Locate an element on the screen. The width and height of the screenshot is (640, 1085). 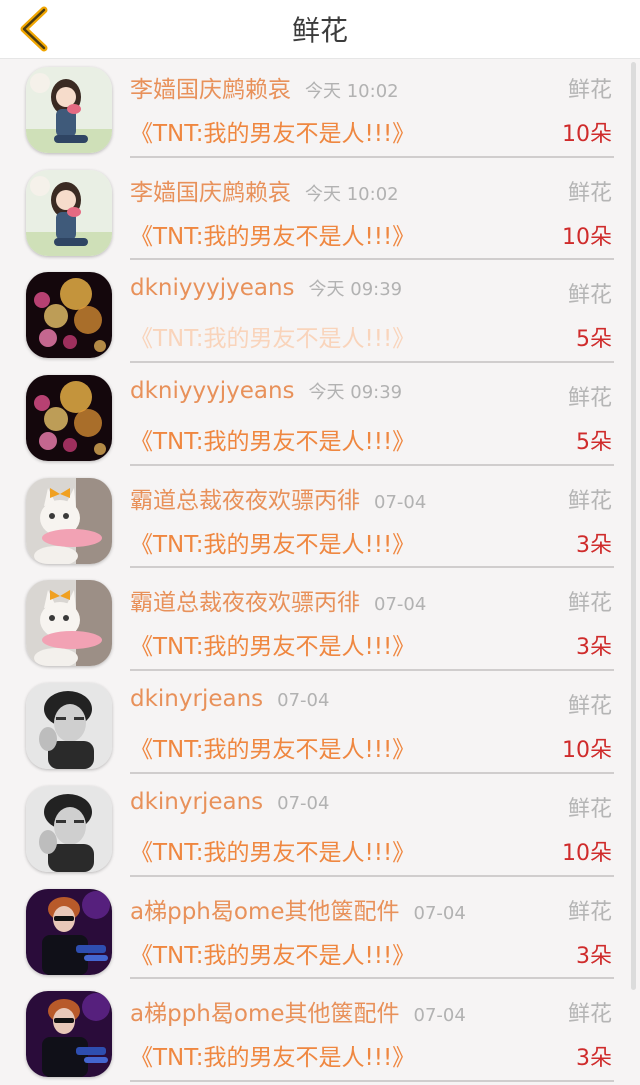
scrollbar is located at coordinates (633, 526).